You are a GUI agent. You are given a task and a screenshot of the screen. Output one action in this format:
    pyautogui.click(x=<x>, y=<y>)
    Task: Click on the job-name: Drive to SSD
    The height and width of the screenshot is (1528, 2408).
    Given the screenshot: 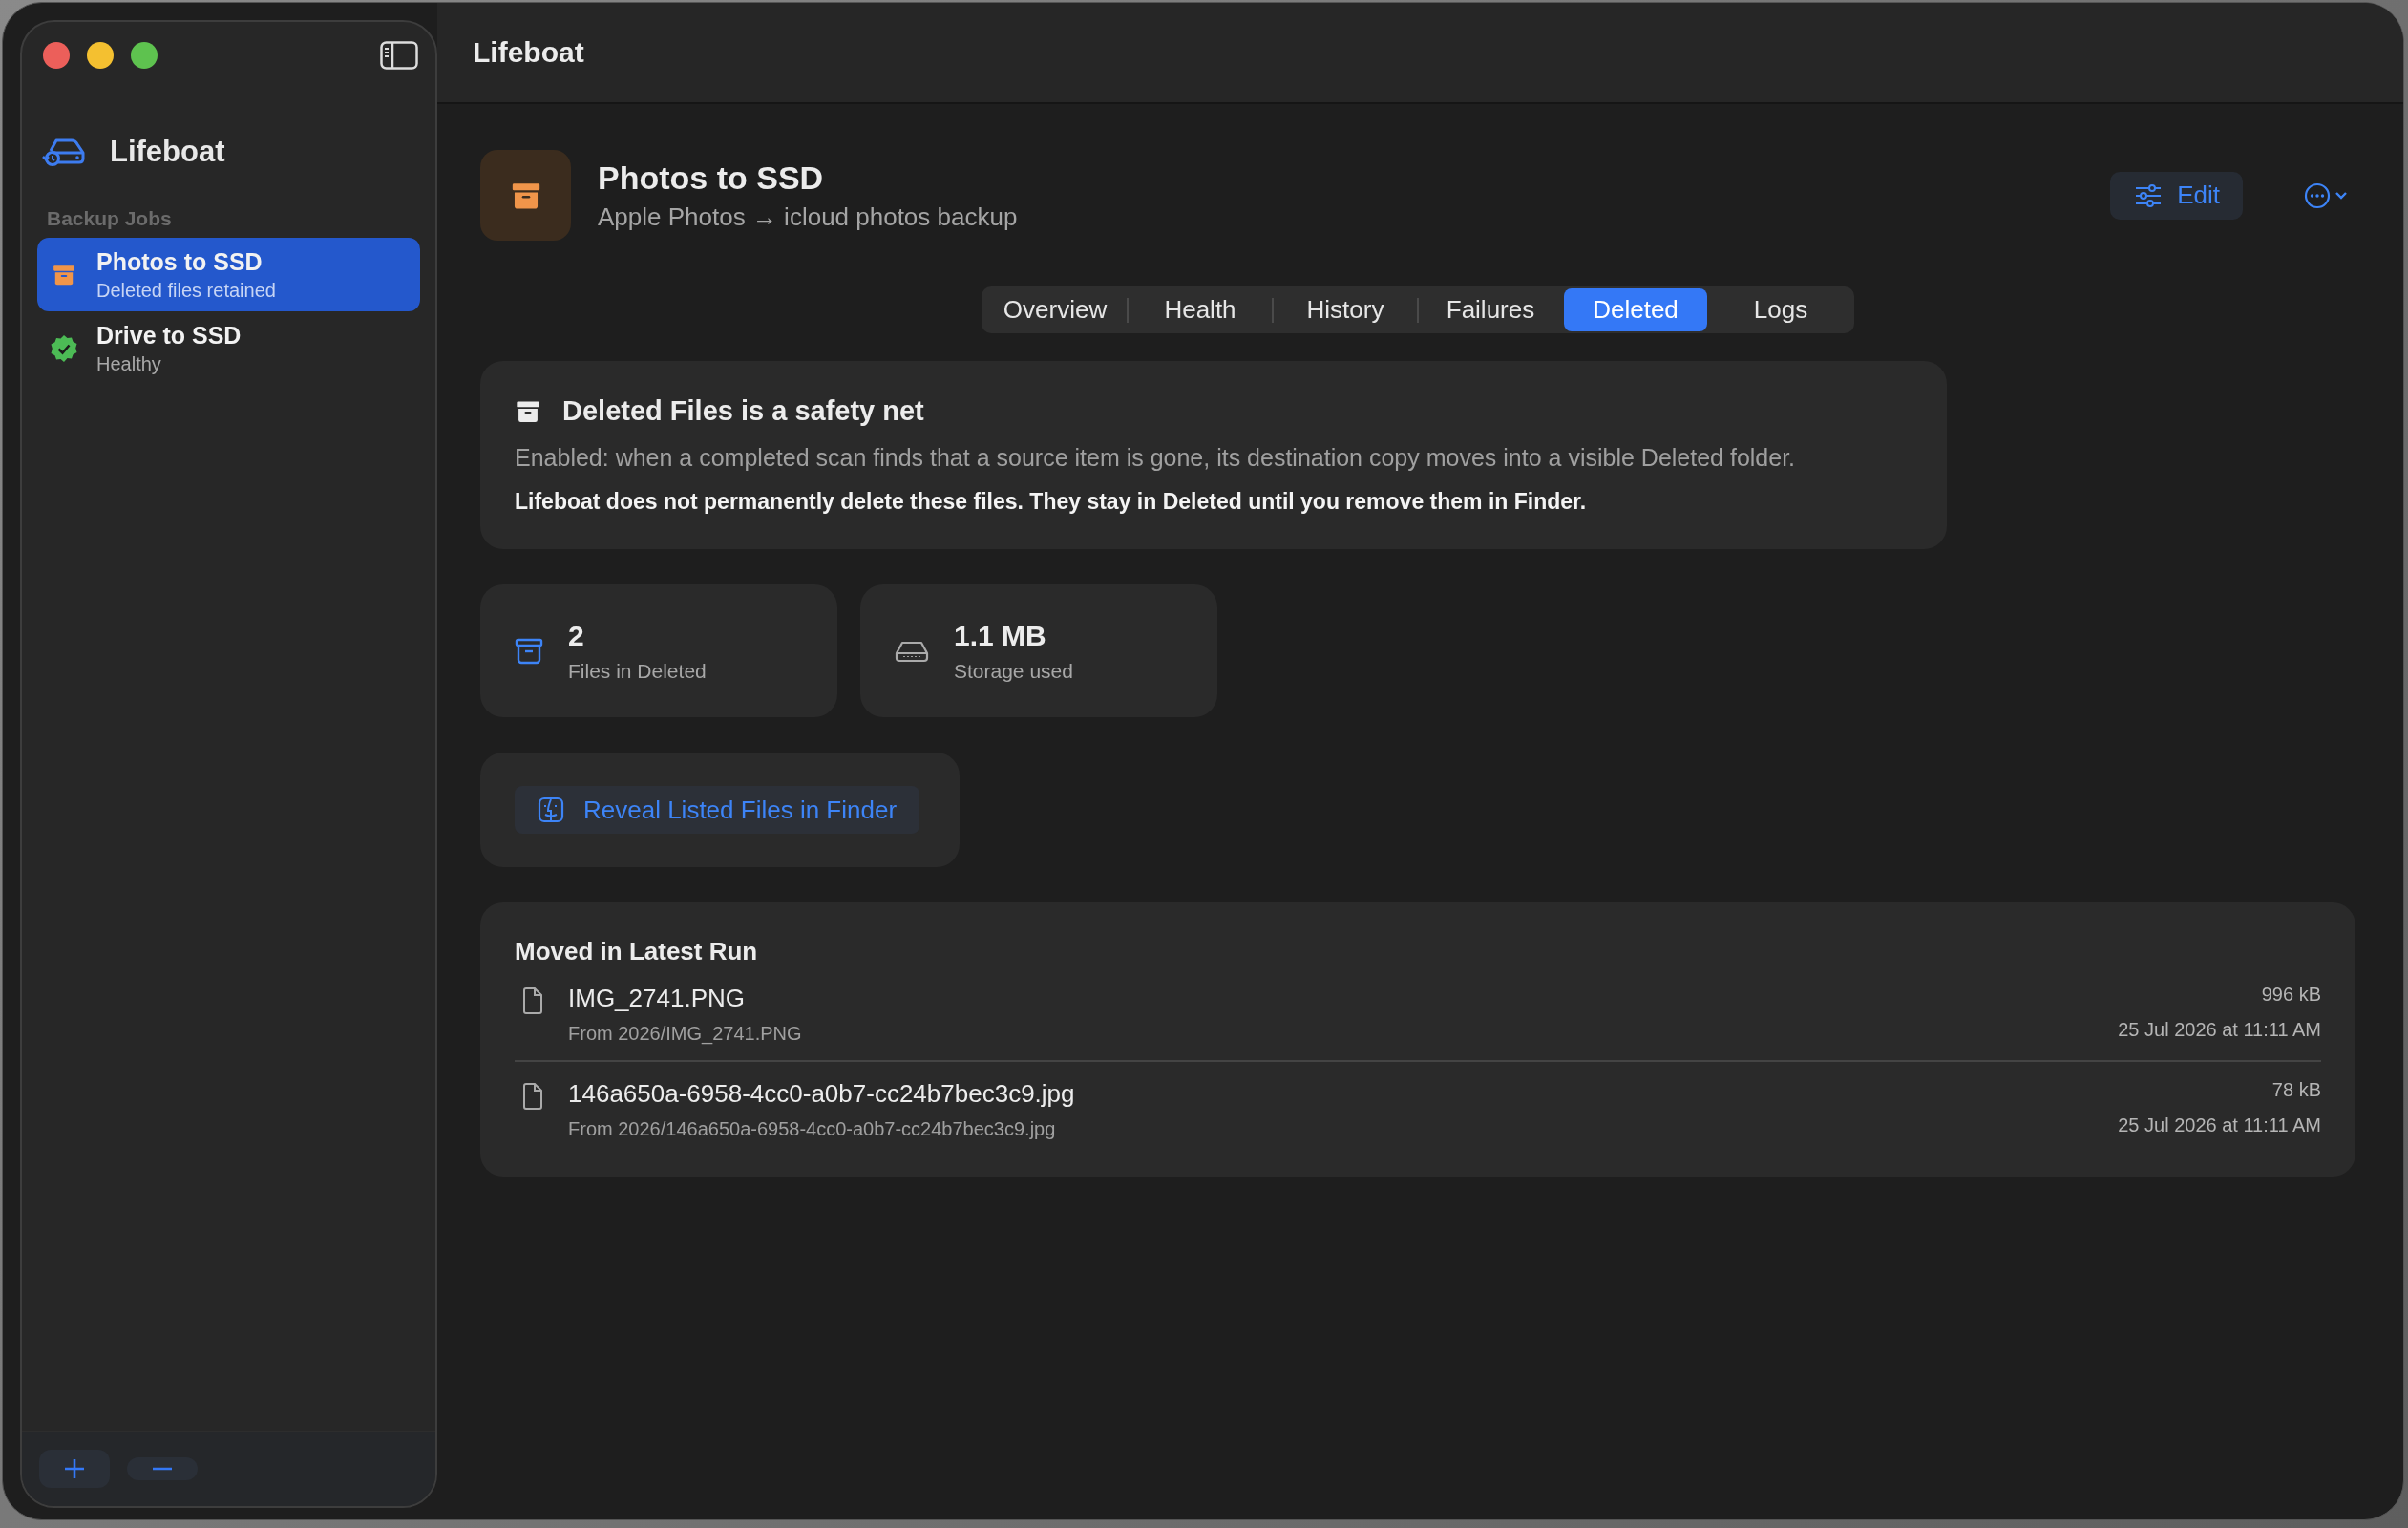 What is the action you would take?
    pyautogui.click(x=169, y=335)
    